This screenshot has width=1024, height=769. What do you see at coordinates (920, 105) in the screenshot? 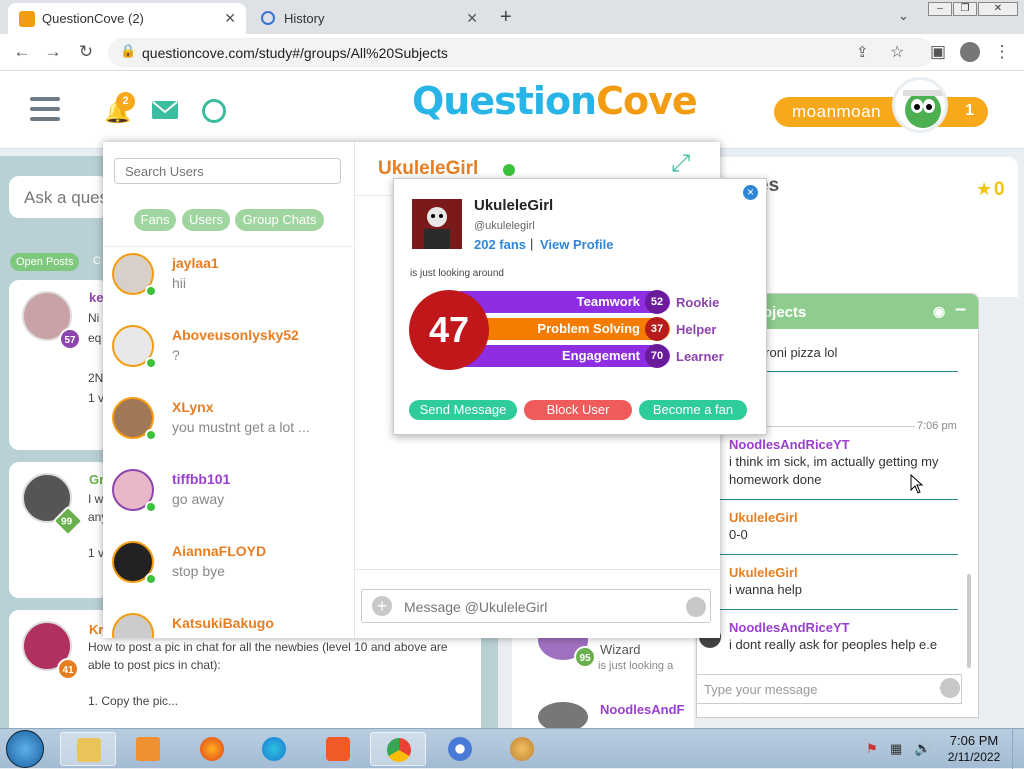
I see `avatar` at bounding box center [920, 105].